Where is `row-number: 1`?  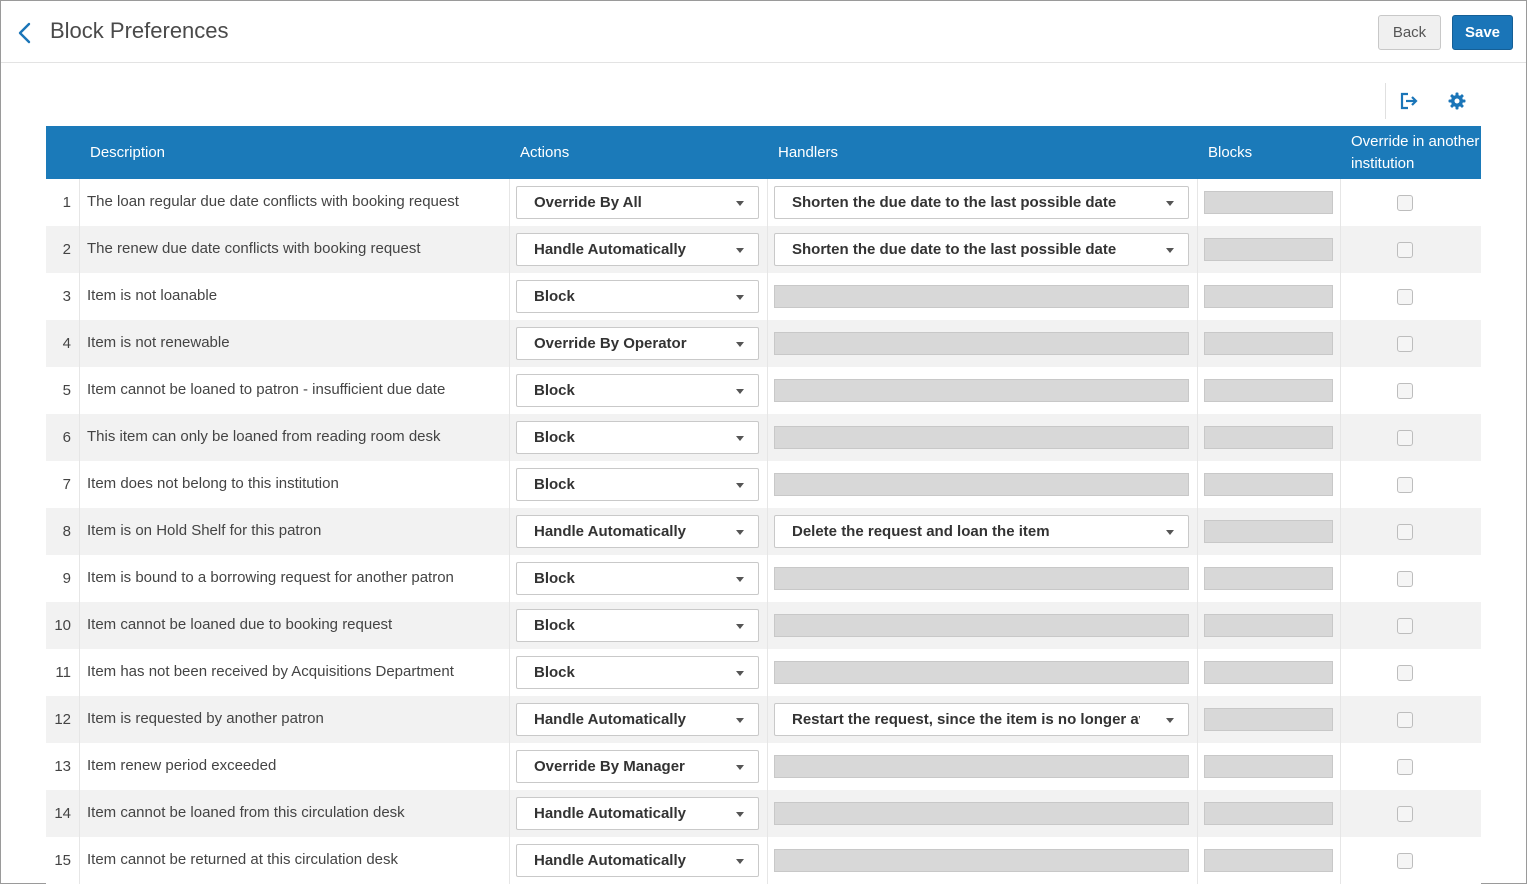
row-number: 1 is located at coordinates (66, 202).